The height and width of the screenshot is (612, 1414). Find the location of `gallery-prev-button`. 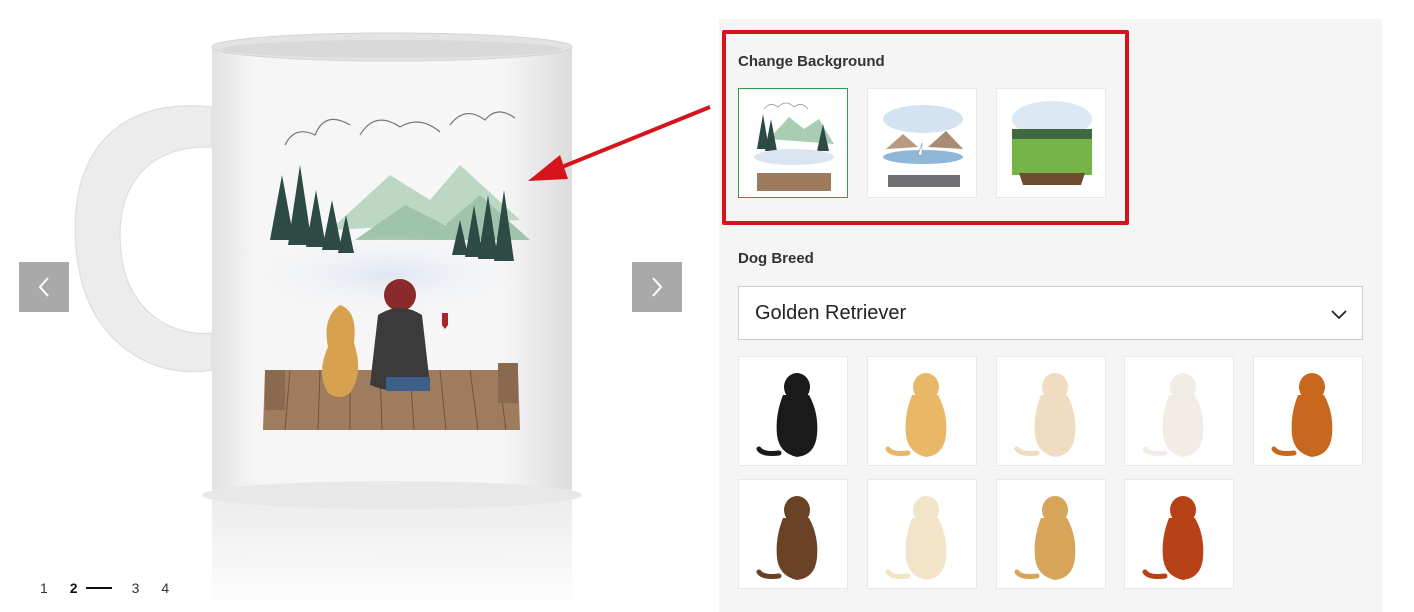

gallery-prev-button is located at coordinates (44, 287).